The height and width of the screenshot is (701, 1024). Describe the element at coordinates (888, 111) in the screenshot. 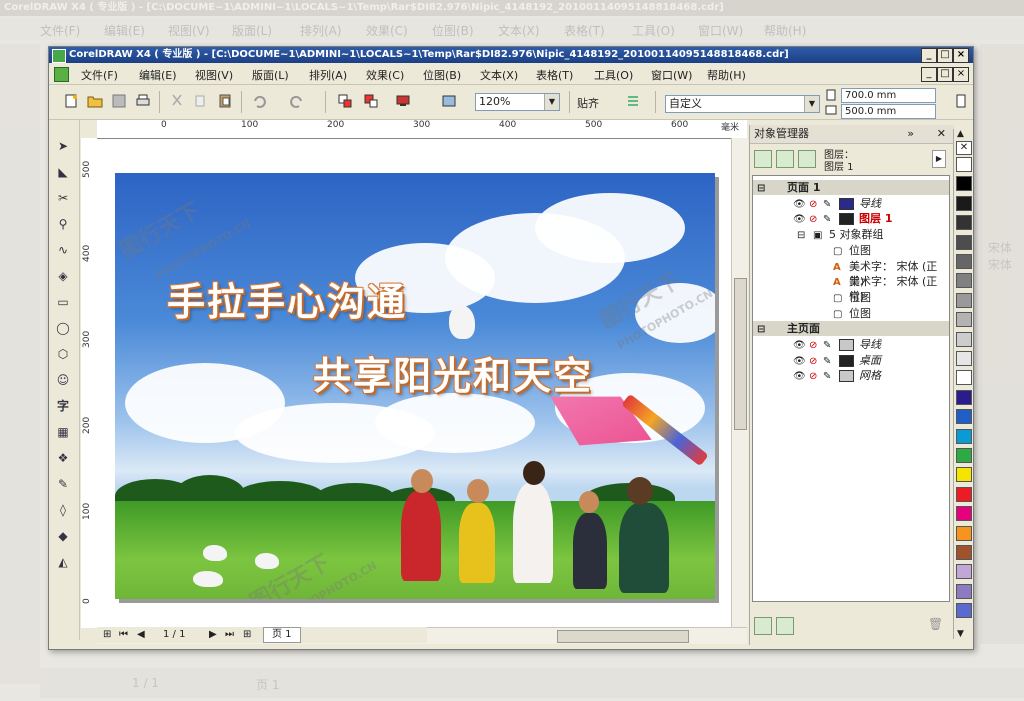

I see `page-height-input: 500.0 mm` at that location.